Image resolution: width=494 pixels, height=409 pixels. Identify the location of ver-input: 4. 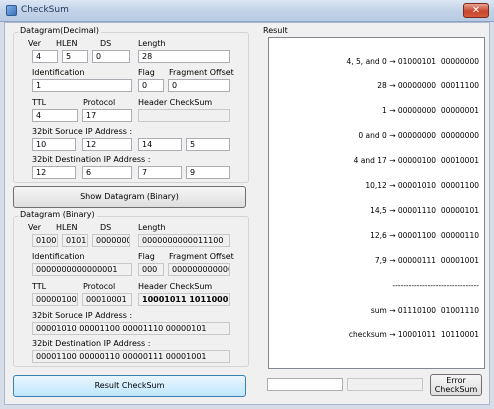
(45, 56).